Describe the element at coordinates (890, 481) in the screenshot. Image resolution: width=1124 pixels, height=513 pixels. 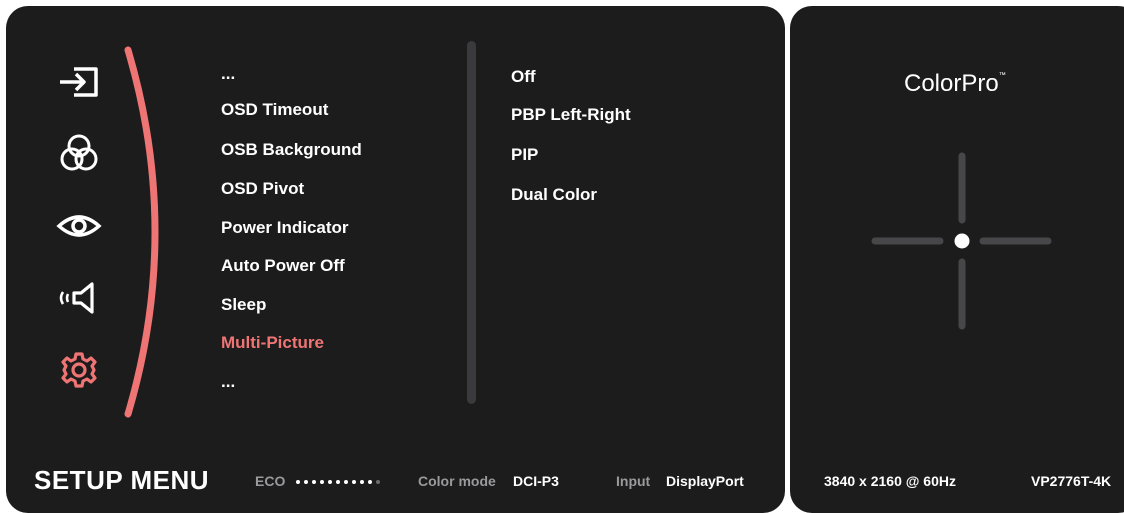
I see `resolution-text: 3840 x 2160 @ 60Hz` at that location.